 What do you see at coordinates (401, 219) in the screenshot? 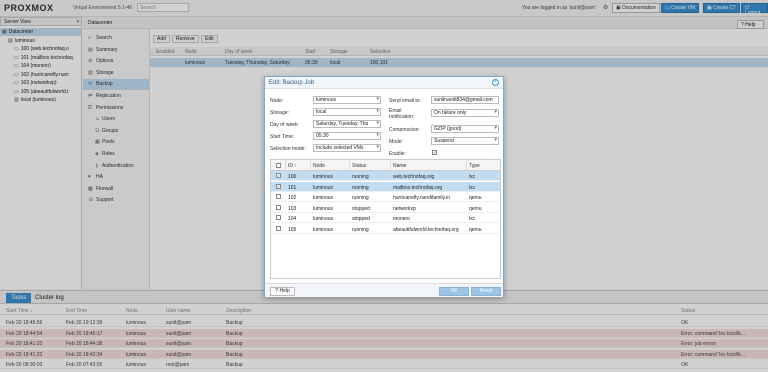
I see `vm-cell: monero` at bounding box center [401, 219].